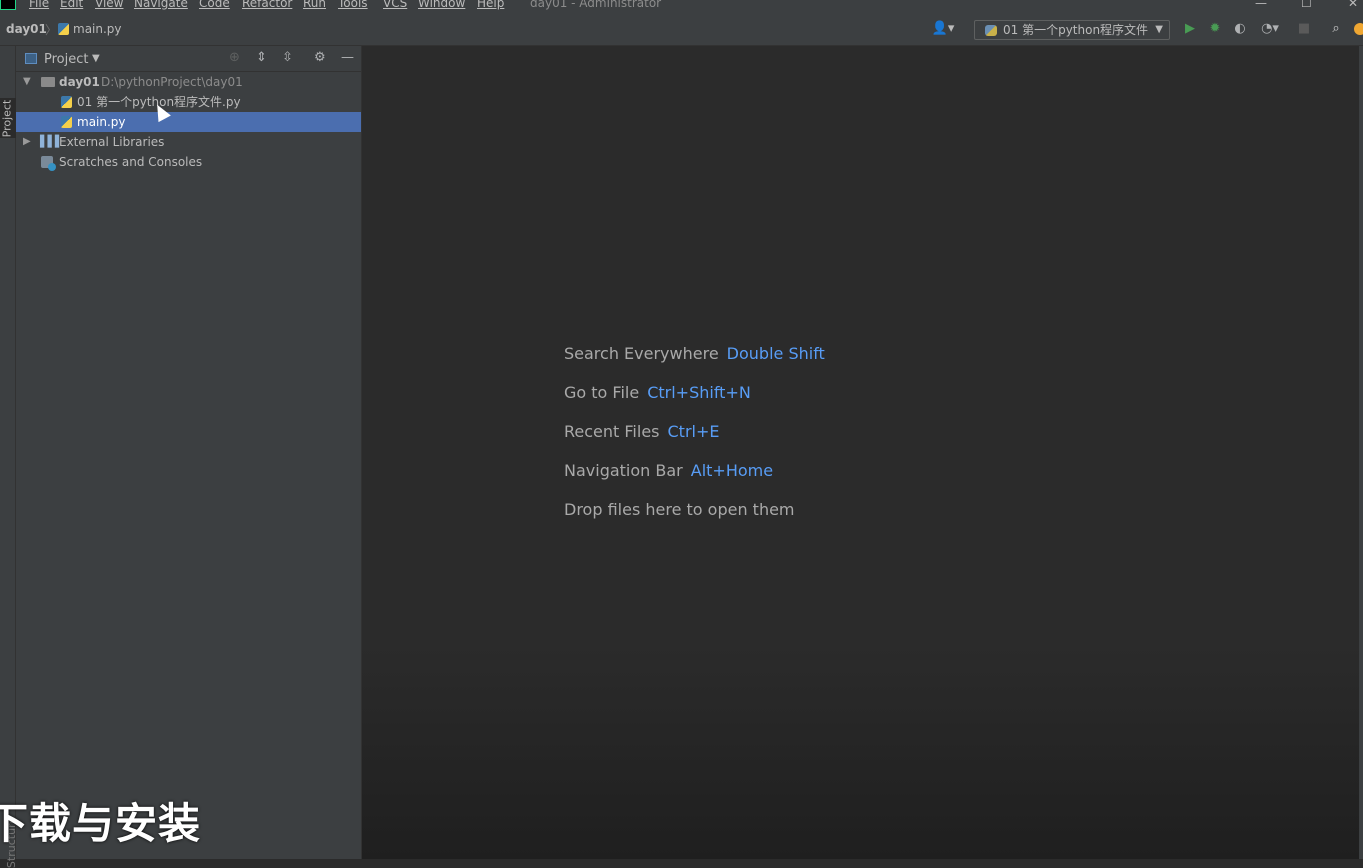  Describe the element at coordinates (31, 58) in the screenshot. I see `project-view-icon` at that location.